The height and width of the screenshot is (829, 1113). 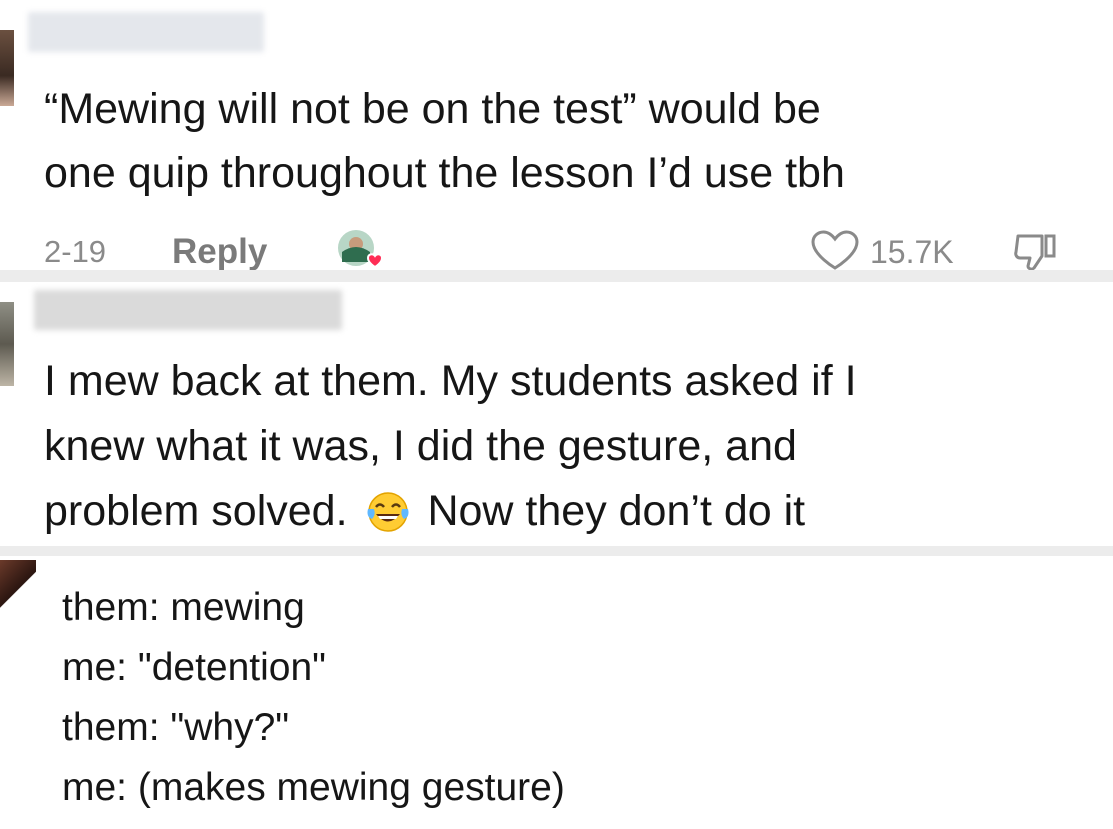 I want to click on dislike-button, so click(x=1037, y=252).